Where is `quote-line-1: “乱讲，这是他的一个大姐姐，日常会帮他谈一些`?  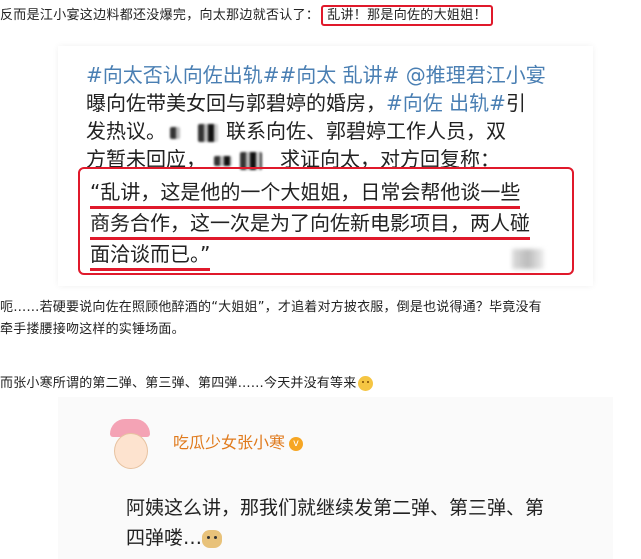
quote-line-1: “乱讲，这是他的一个大姐姐，日常会帮他谈一些 is located at coordinates (305, 192).